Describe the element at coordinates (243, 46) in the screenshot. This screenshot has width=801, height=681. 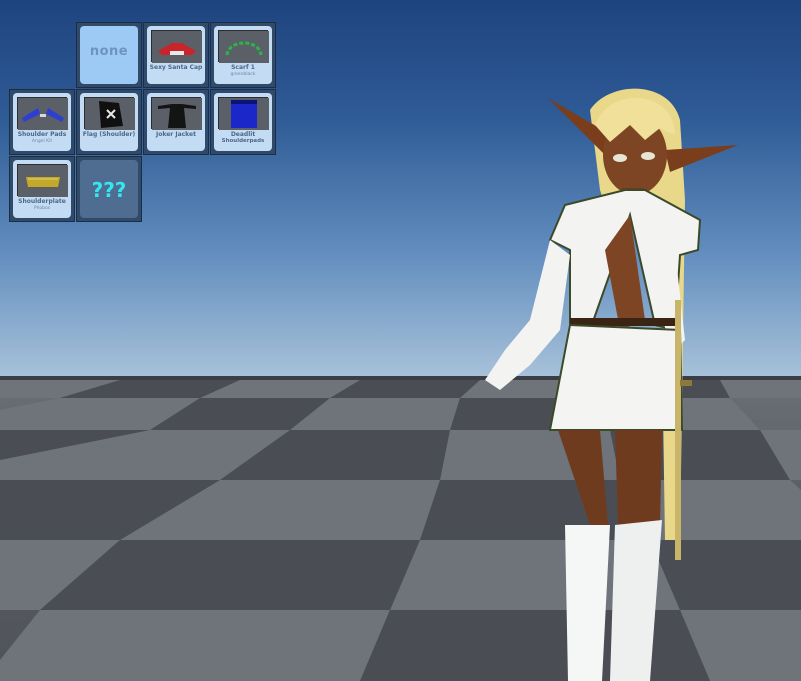
I see `scarf-thumbnail` at that location.